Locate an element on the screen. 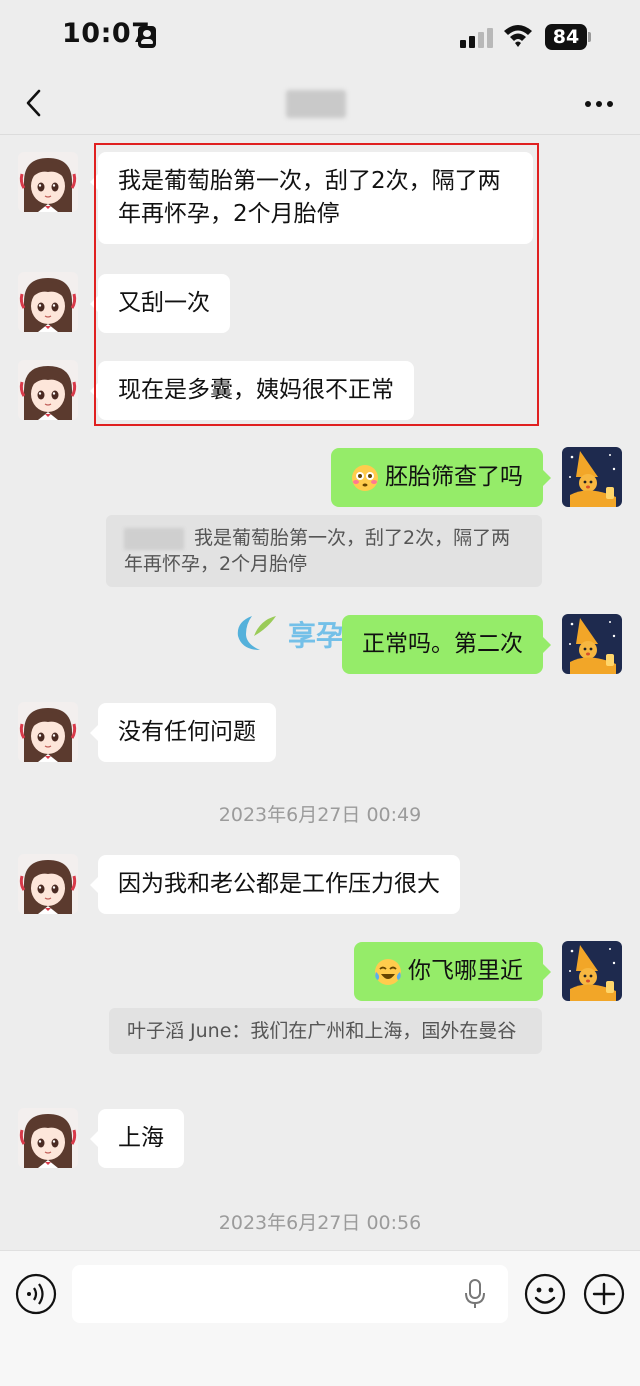 The width and height of the screenshot is (640, 1386). focus-badge-icon is located at coordinates (147, 37).